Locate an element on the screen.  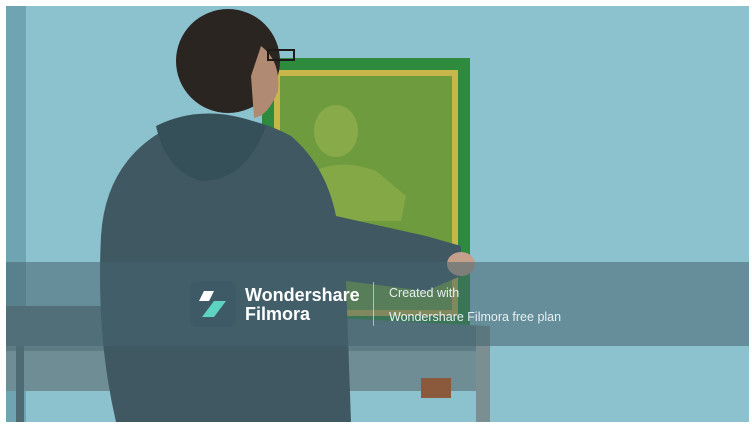
watermark-divider is located at coordinates (373, 304).